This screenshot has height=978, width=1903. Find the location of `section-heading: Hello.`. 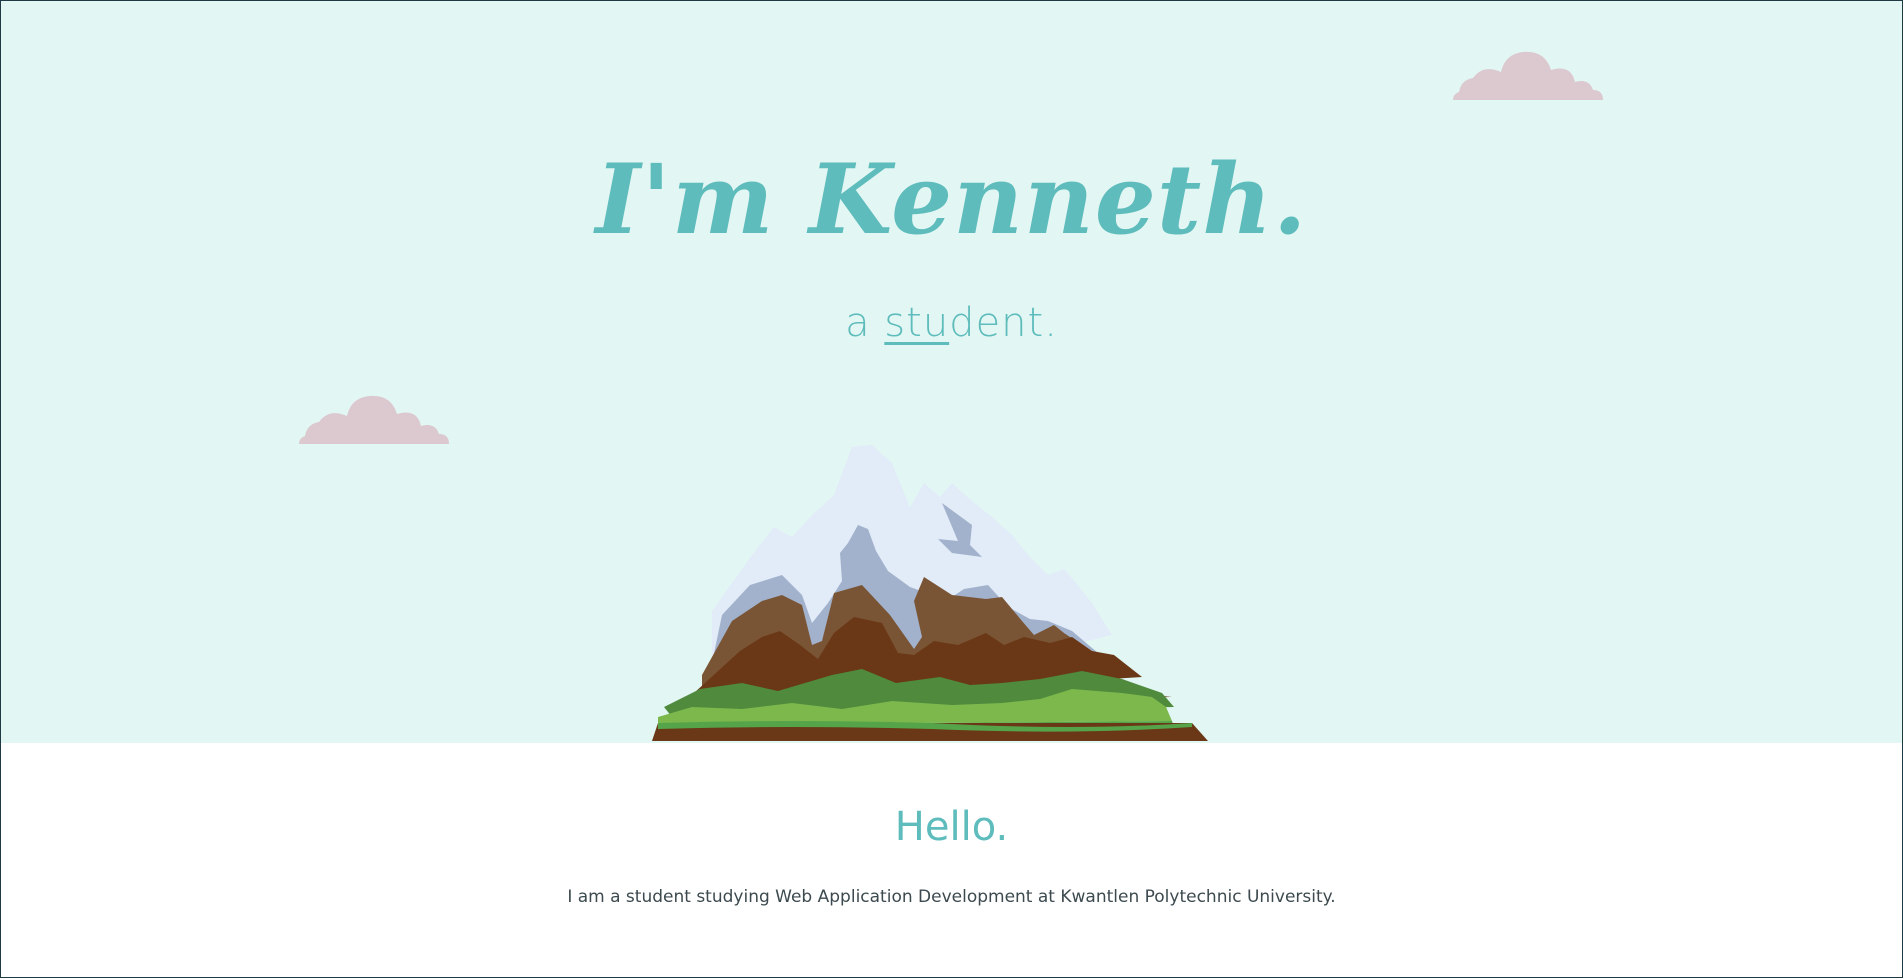

section-heading: Hello. is located at coordinates (951, 827).